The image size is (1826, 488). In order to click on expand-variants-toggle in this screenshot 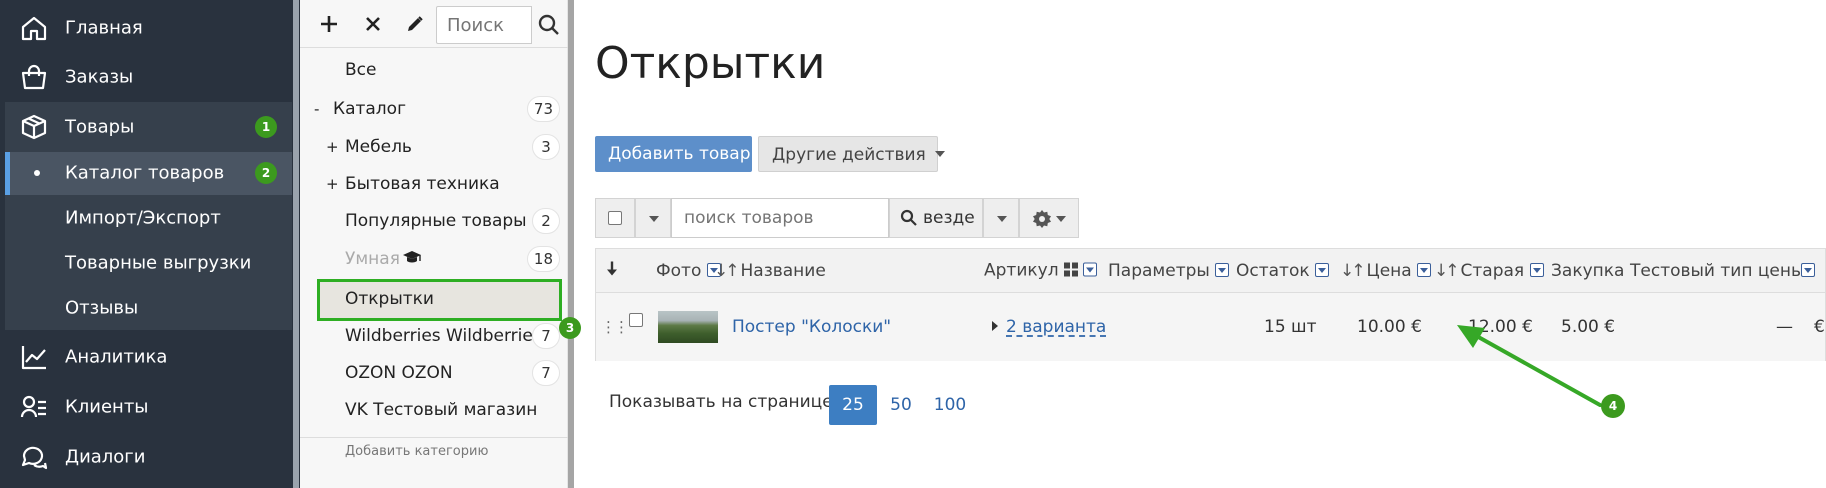, I will do `click(995, 327)`.